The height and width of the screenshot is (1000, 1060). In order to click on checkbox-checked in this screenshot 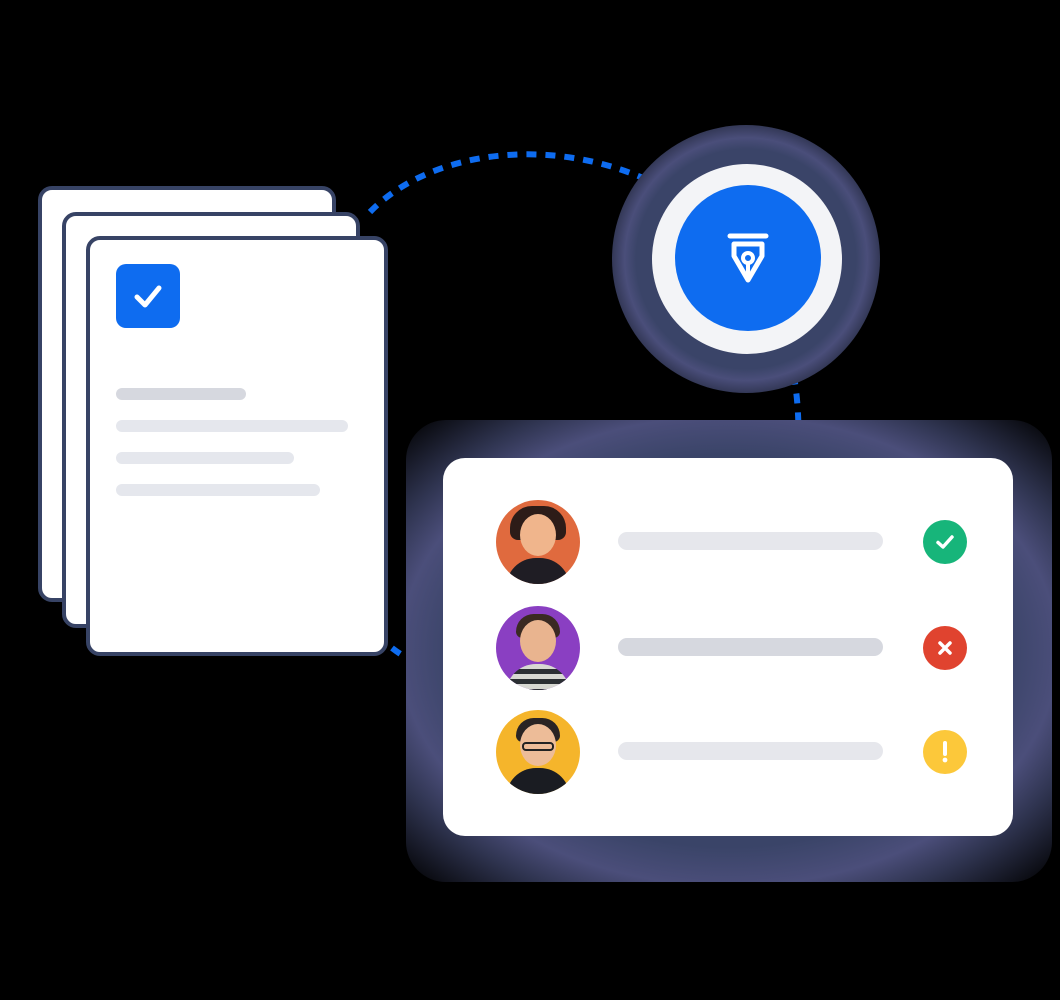, I will do `click(148, 296)`.